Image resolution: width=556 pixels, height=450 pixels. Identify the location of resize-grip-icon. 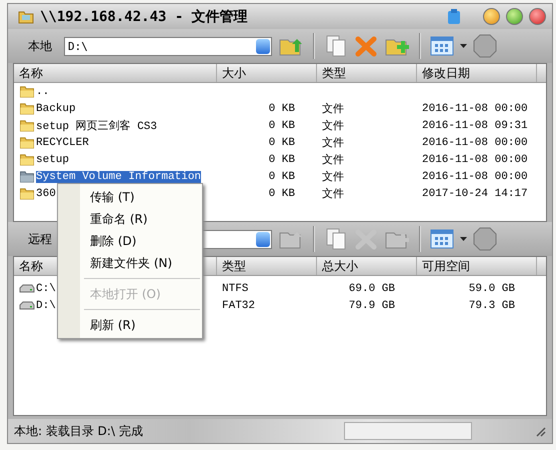
(540, 431).